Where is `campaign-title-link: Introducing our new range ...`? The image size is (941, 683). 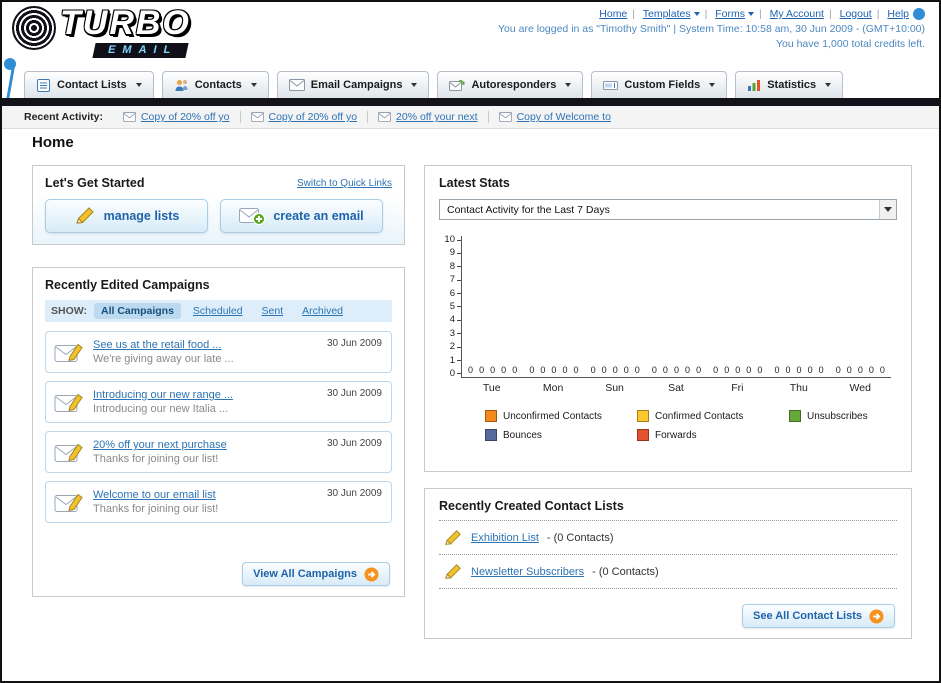
campaign-title-link: Introducing our new range ... is located at coordinates (163, 395).